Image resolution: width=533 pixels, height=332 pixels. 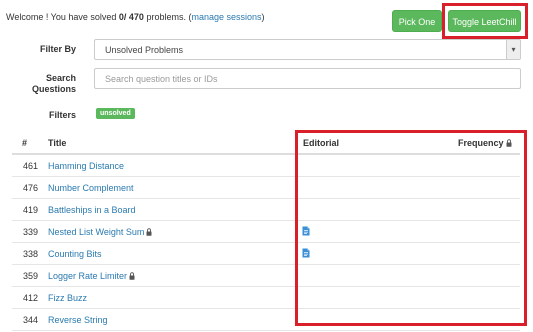 I want to click on table-row: 344 Reverse String, so click(x=266, y=320).